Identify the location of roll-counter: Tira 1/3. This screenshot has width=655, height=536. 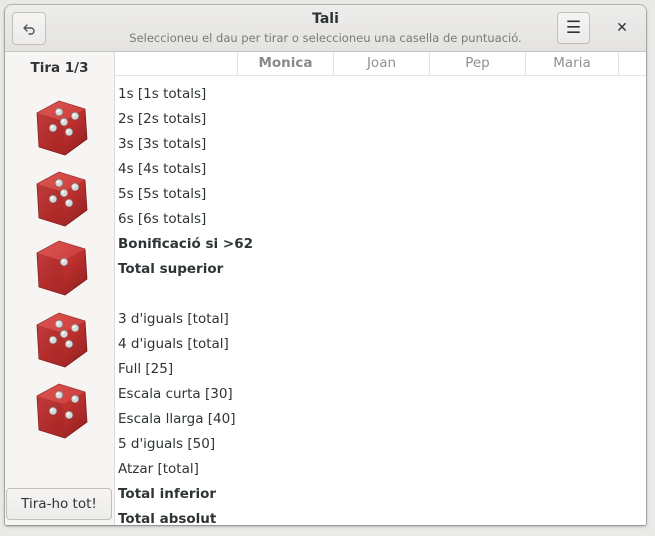
(59, 68).